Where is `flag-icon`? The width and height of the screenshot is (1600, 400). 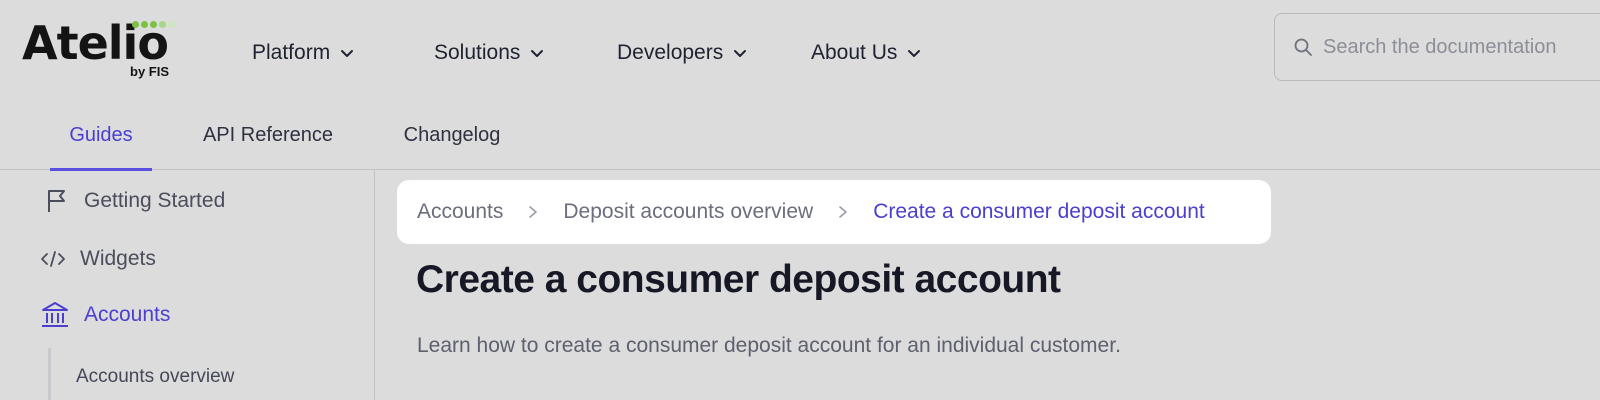
flag-icon is located at coordinates (56, 201).